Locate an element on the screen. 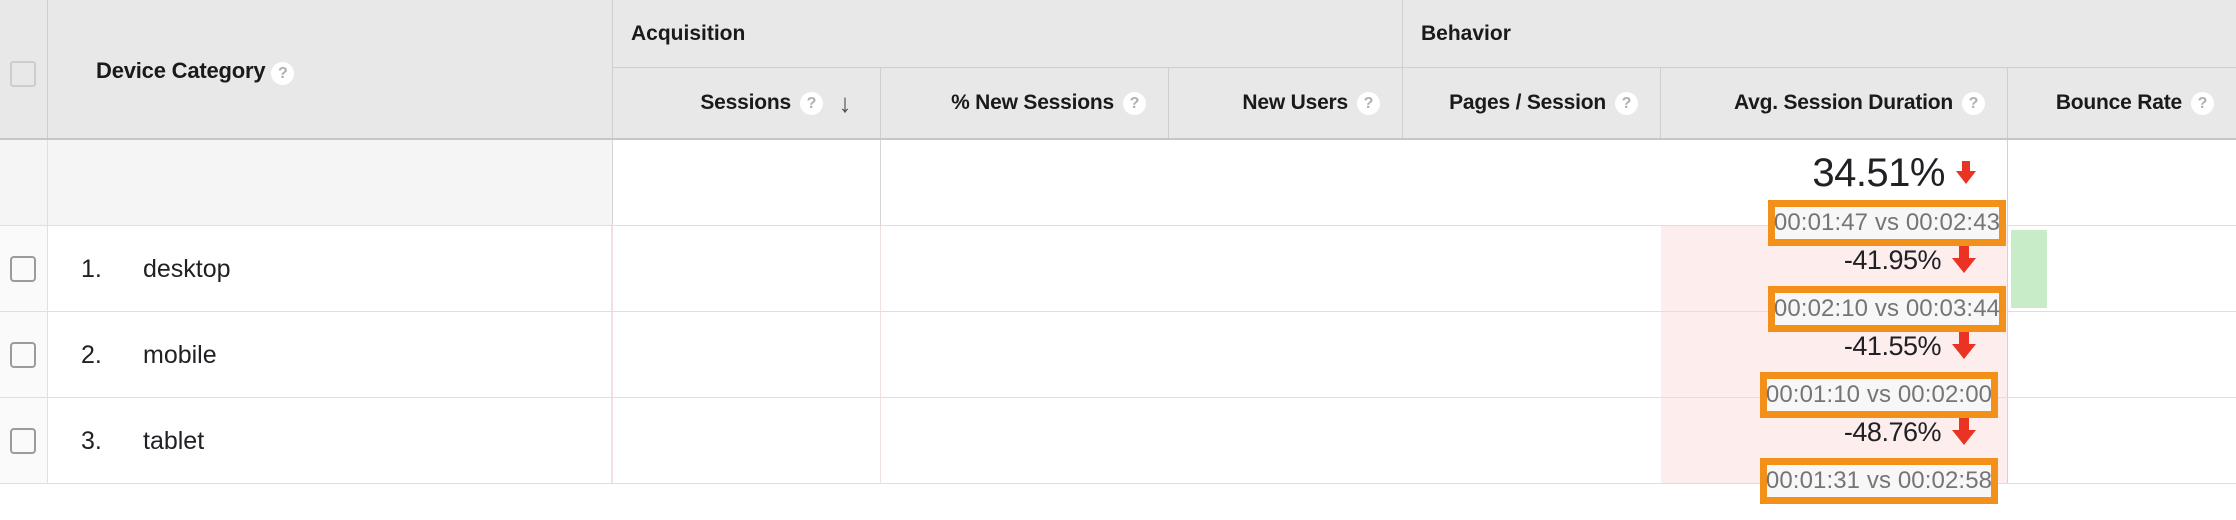 This screenshot has width=2236, height=520. comparison-text: 00:01:10 vs 00:02:00 is located at coordinates (1879, 394).